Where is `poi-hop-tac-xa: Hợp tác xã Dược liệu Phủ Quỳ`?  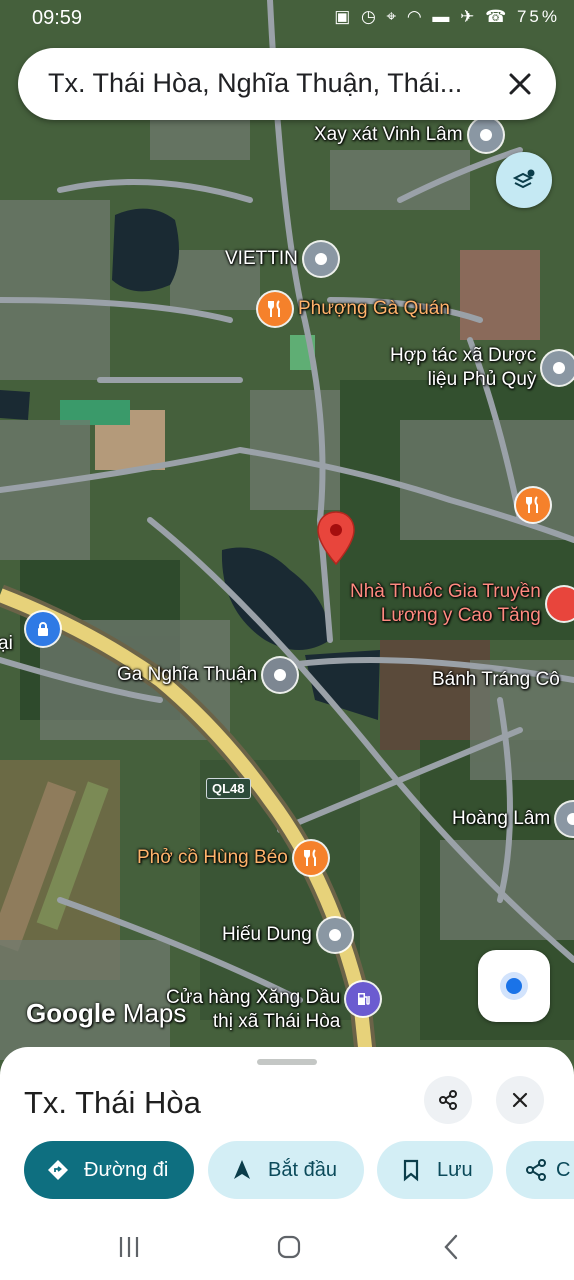 poi-hop-tac-xa: Hợp tác xã Dược liệu Phủ Quỳ is located at coordinates (482, 368).